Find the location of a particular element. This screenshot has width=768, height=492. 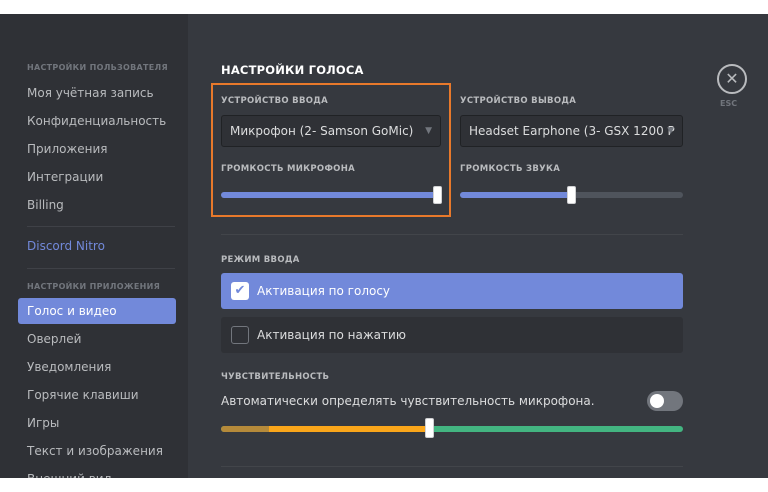

close-button: ✕ is located at coordinates (732, 79).